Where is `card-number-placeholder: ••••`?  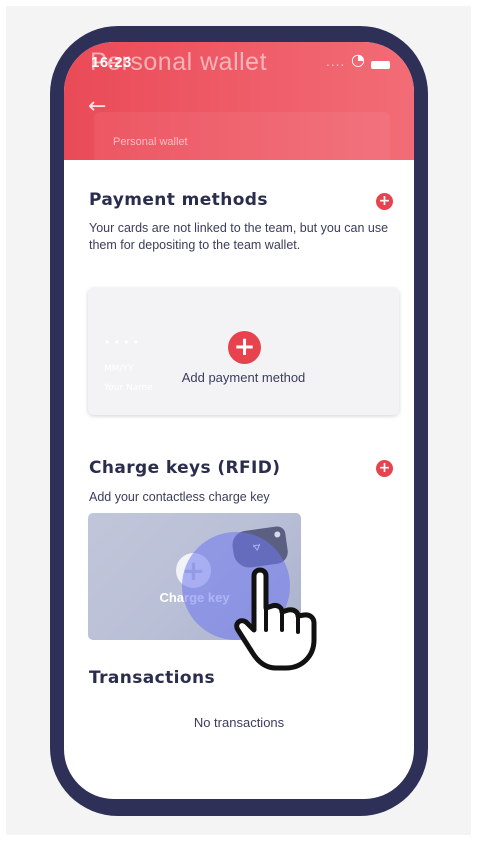
card-number-placeholder: •••• is located at coordinates (123, 342).